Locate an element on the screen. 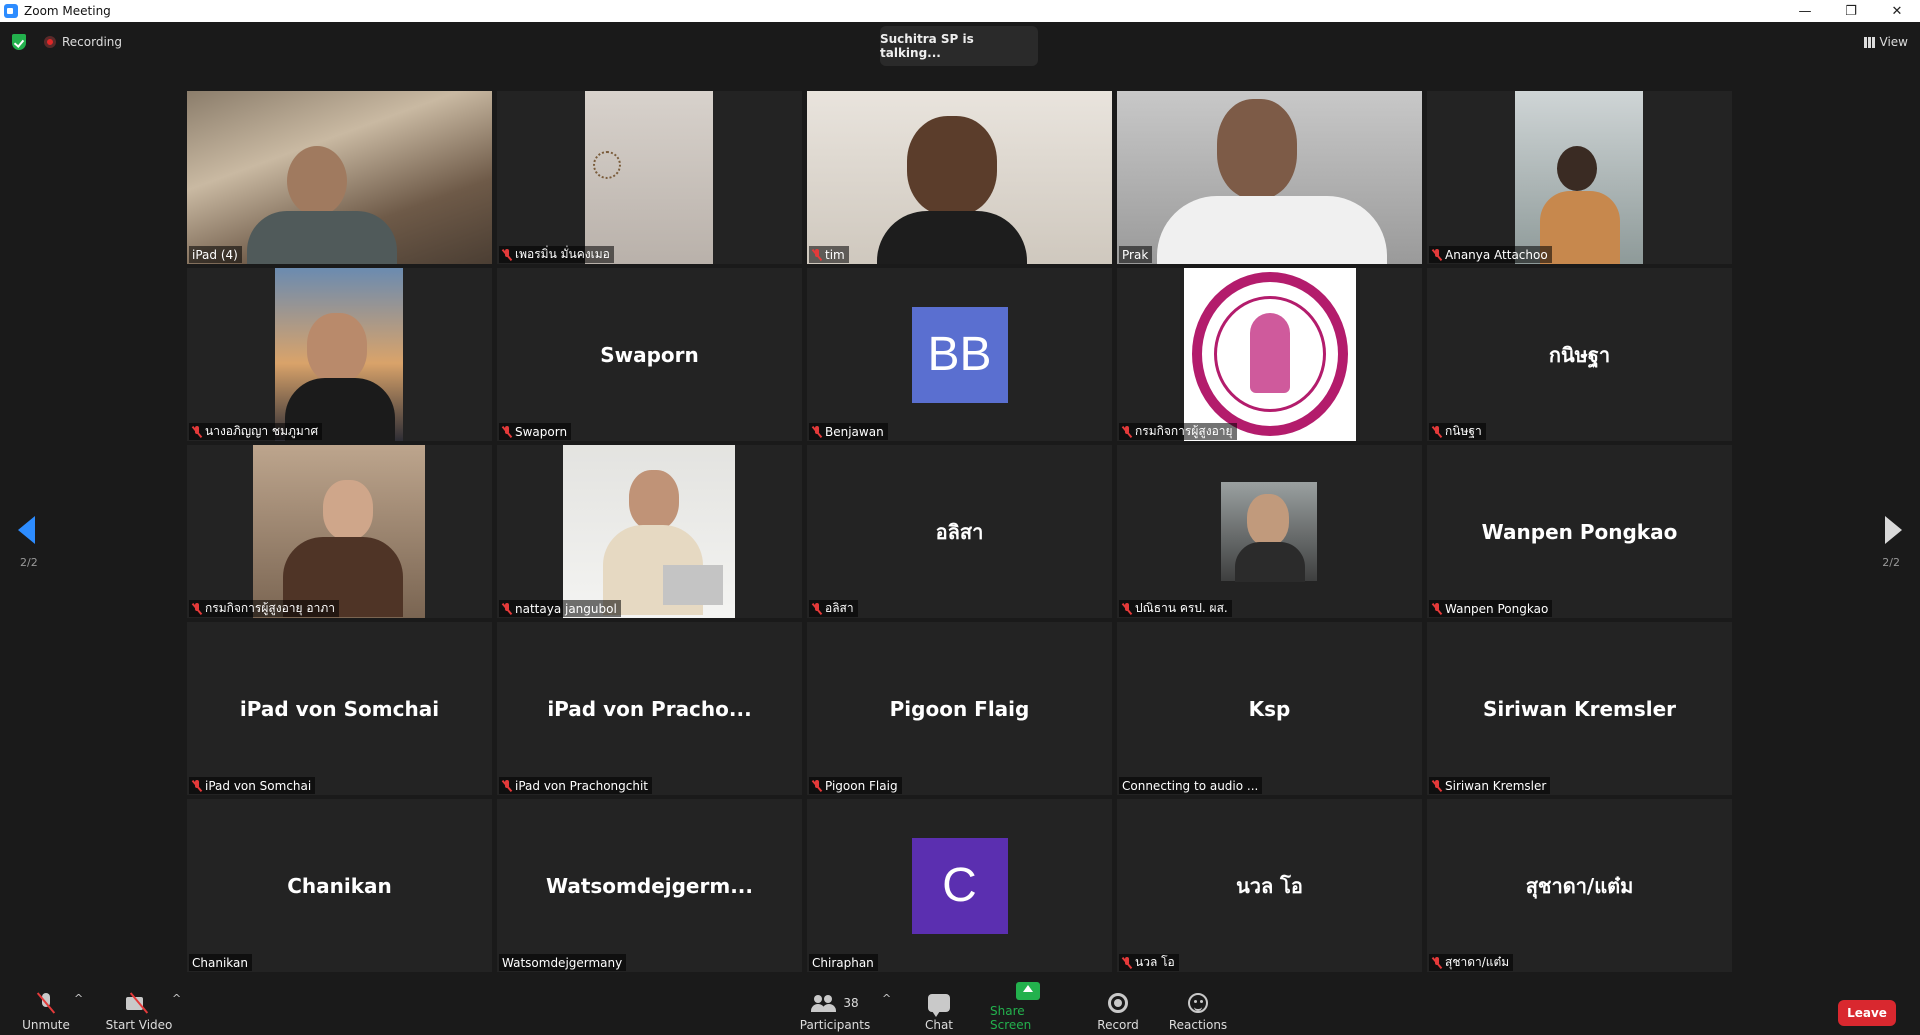 The width and height of the screenshot is (1920, 1035). participant-name-label: Swaporn is located at coordinates (535, 431).